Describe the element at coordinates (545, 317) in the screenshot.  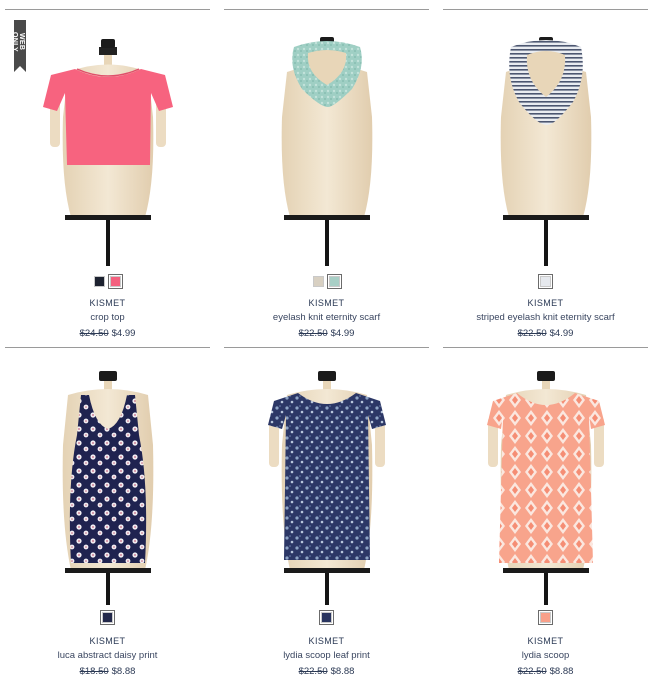
I see `product-name: striped eyelash knit eternity scarf` at that location.